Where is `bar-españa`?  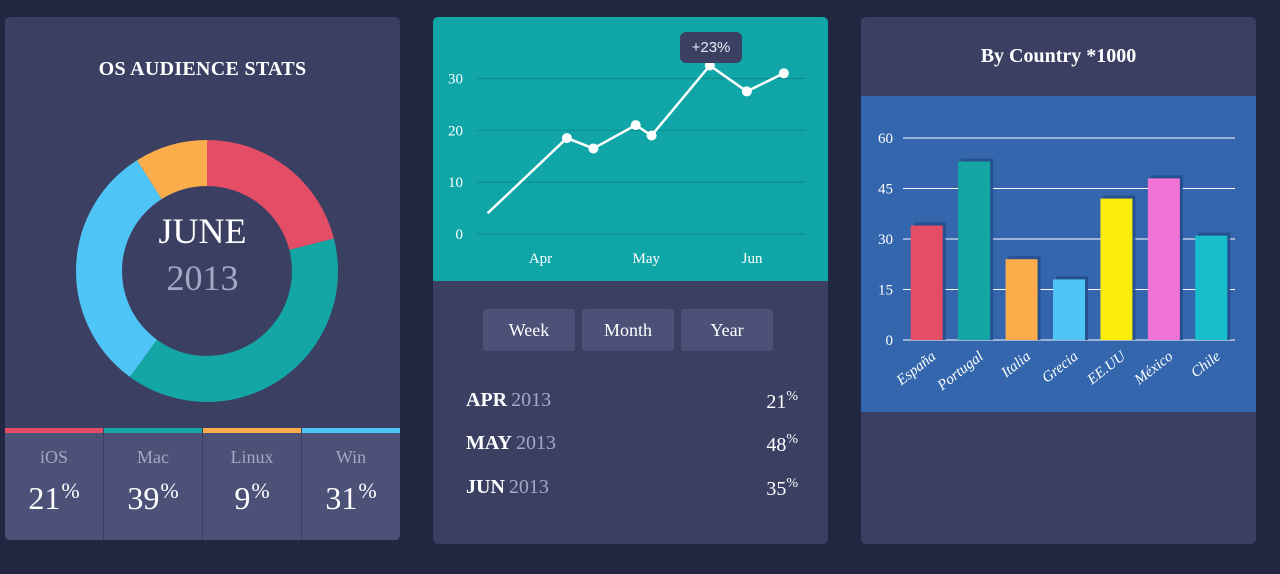 bar-españa is located at coordinates (926, 282).